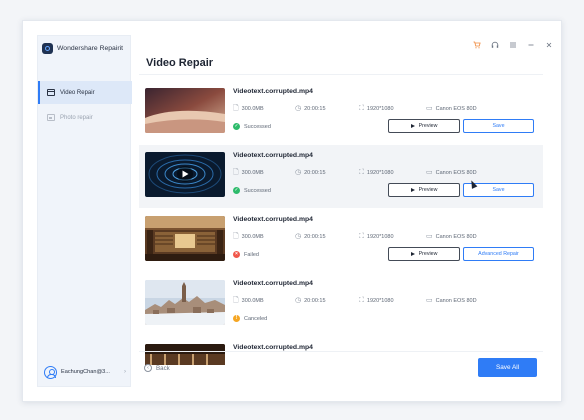 This screenshot has width=584, height=420. I want to click on avatar-icon, so click(50, 372).